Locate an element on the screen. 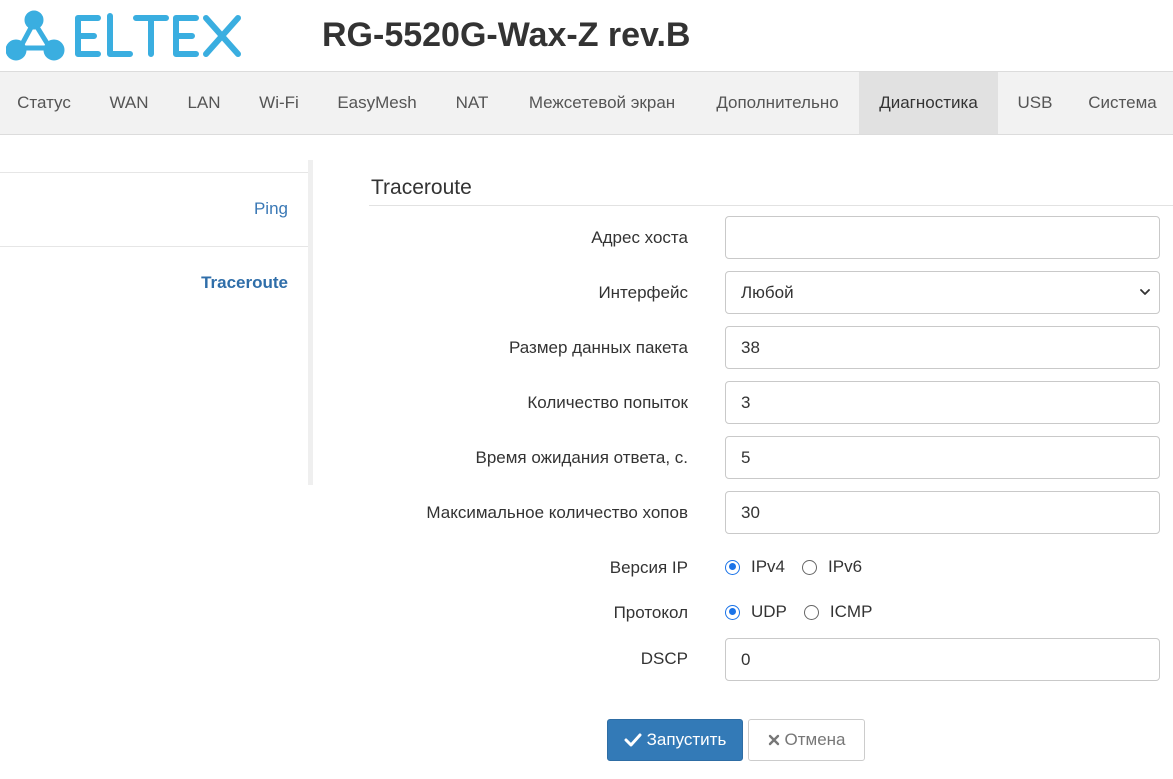 The height and width of the screenshot is (779, 1173). close-icon is located at coordinates (773, 740).